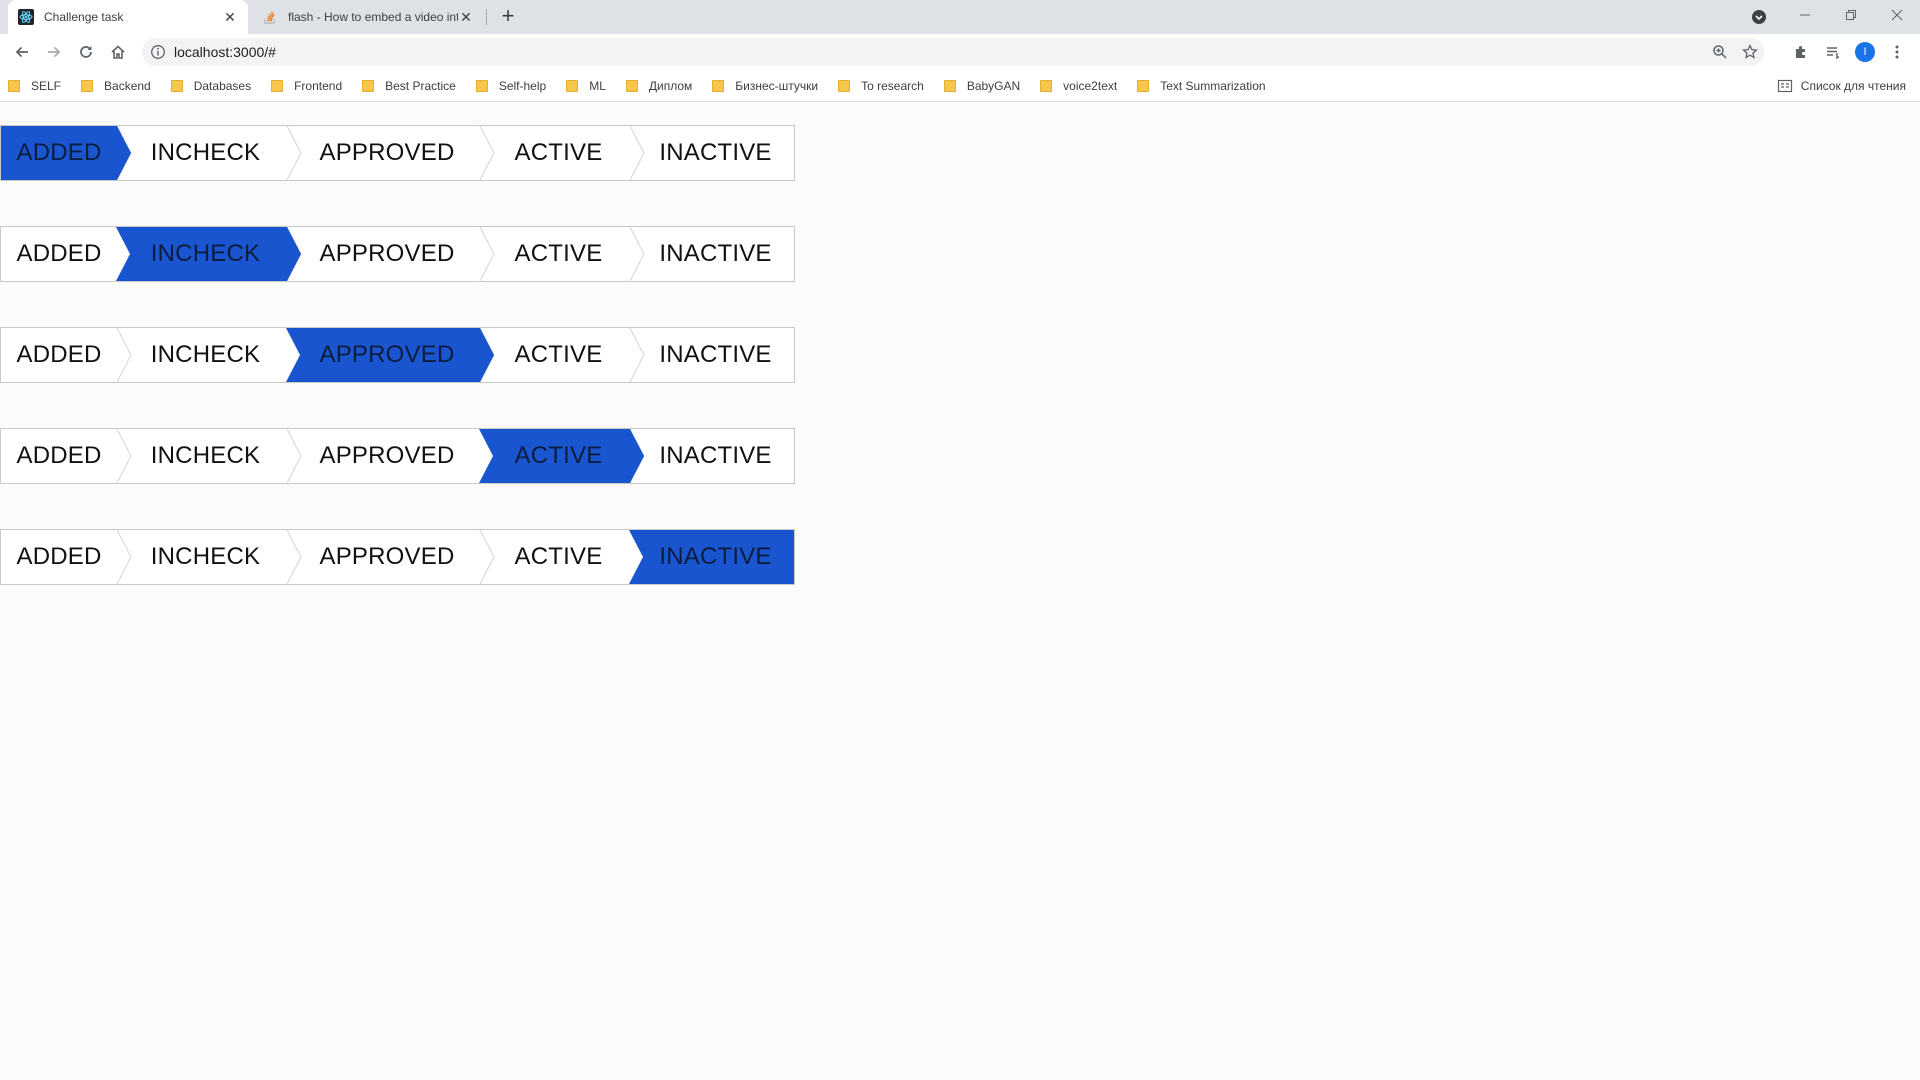  I want to click on bookmark-item: voice2text, so click(1078, 86).